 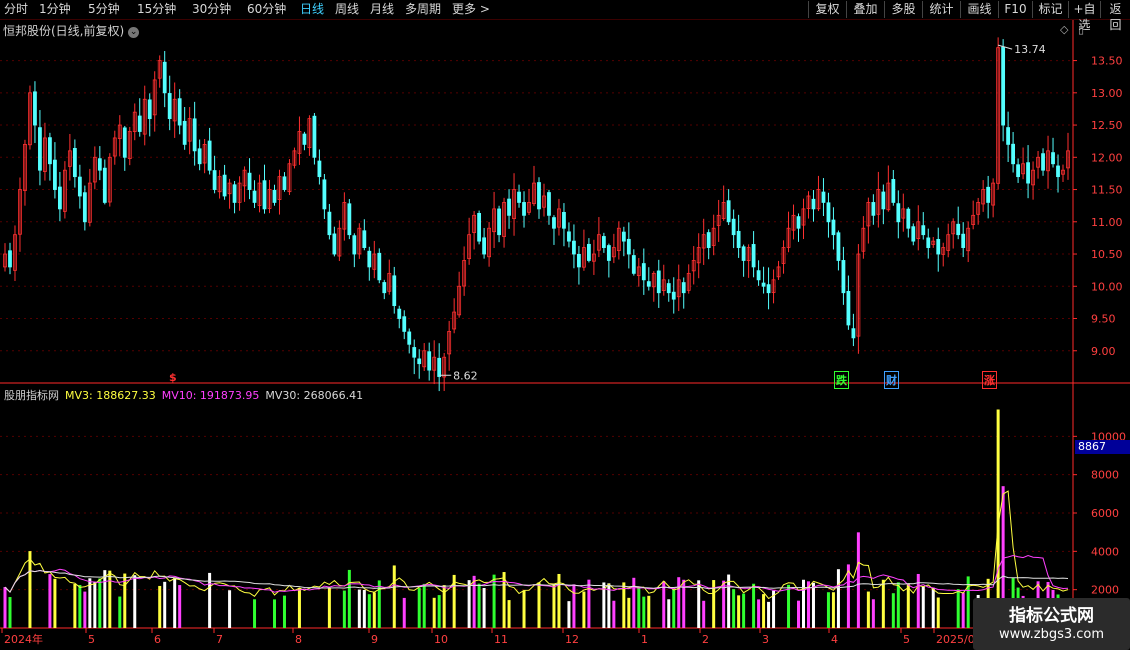 What do you see at coordinates (1099, 513) in the screenshot?
I see `indicator-axis: 100008000600040002000` at bounding box center [1099, 513].